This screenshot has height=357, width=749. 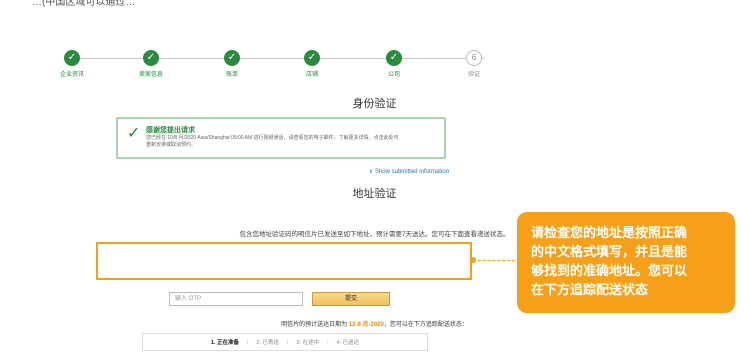 I want to click on step-company-info: ✓ 企业资讯, so click(x=72, y=64).